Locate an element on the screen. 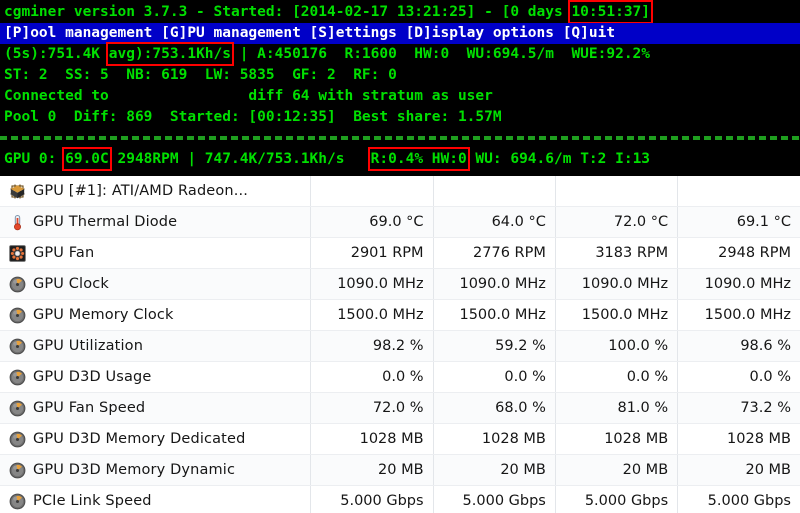  sensor-label-cell: PCIe Link Speed is located at coordinates (156, 499).